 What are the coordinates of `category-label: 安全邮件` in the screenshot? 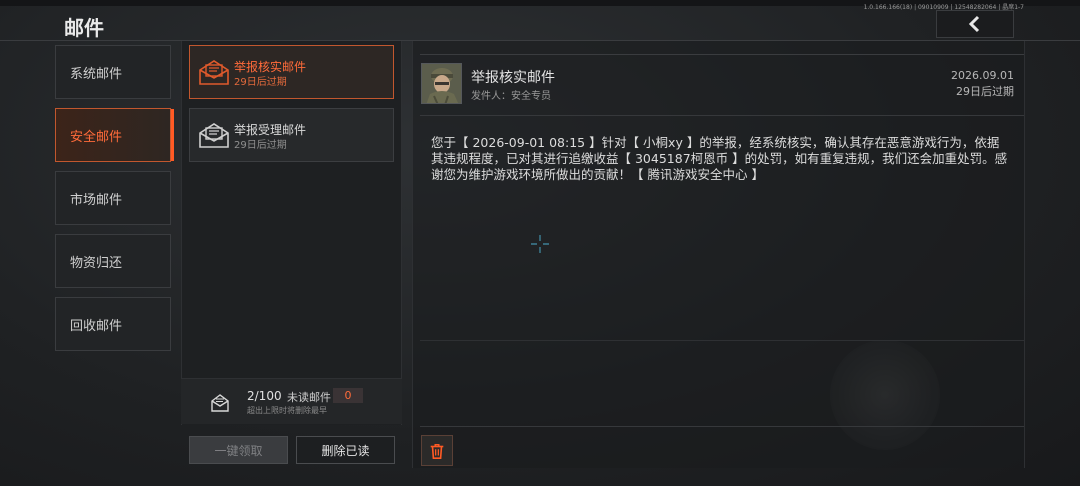 It's located at (96, 137).